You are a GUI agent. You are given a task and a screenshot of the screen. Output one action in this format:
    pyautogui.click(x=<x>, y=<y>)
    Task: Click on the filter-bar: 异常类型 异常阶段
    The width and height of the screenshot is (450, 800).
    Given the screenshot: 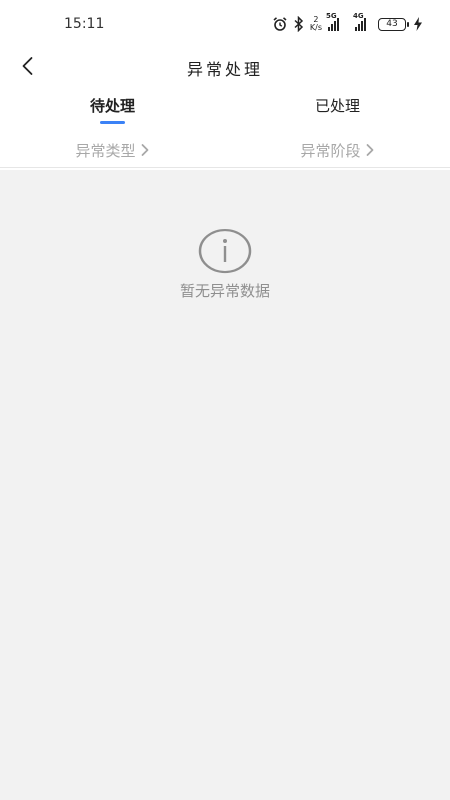 What is the action you would take?
    pyautogui.click(x=225, y=150)
    